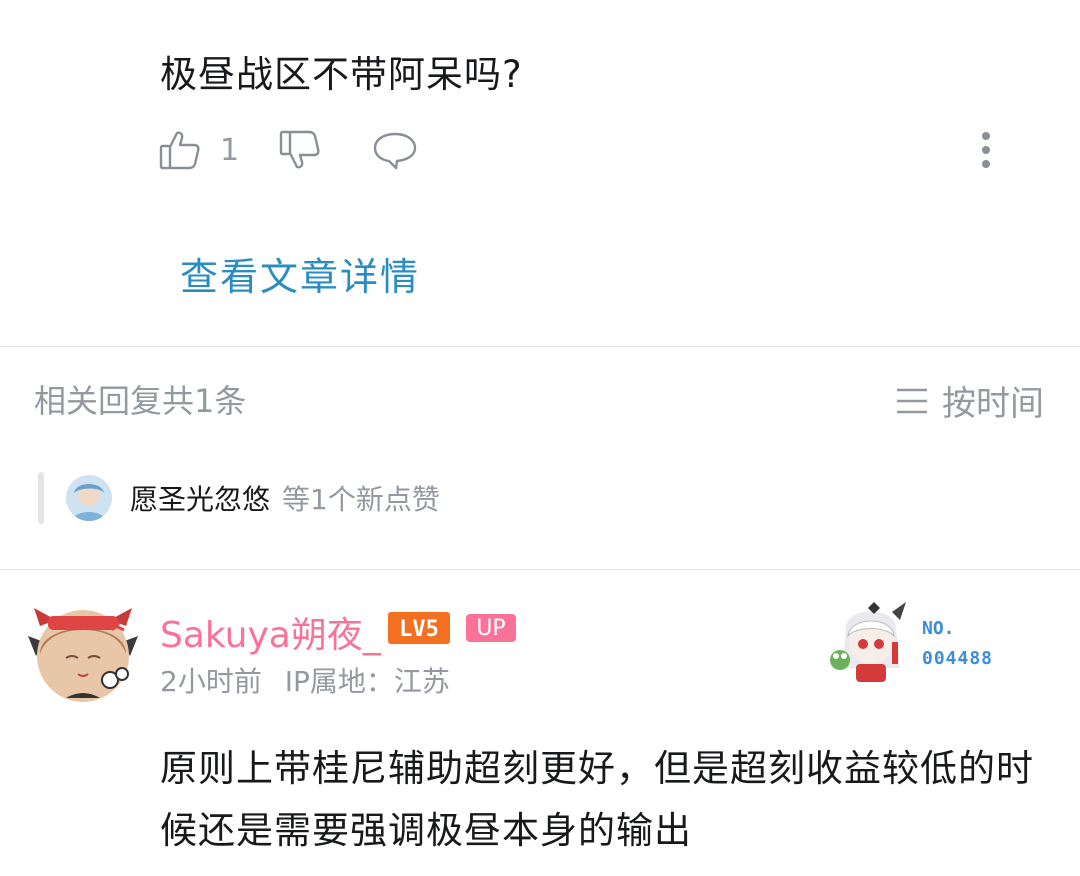 Image resolution: width=1080 pixels, height=876 pixels. I want to click on reply-text: 原则上带桂尼辅助超刻更好，但是超刻收益较低的时候还是需要强调极昼本身的输出, so click(597, 799).